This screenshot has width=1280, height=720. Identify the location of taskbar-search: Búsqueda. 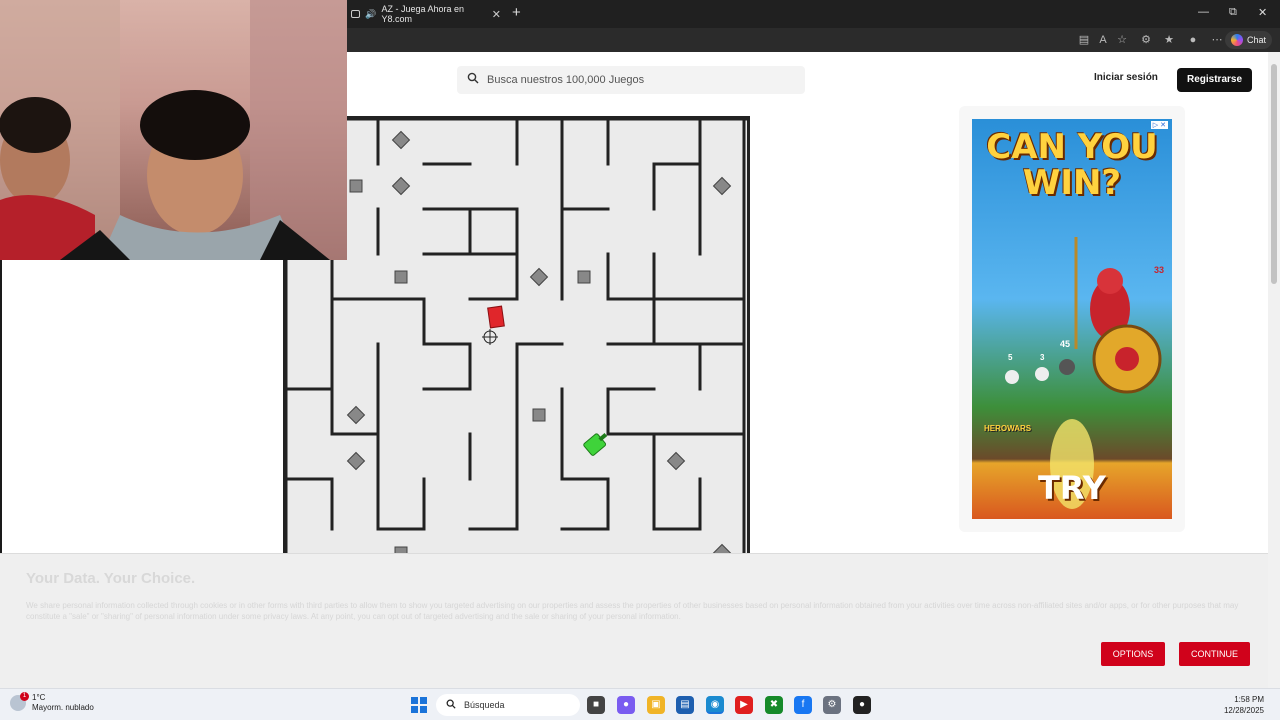
(508, 705).